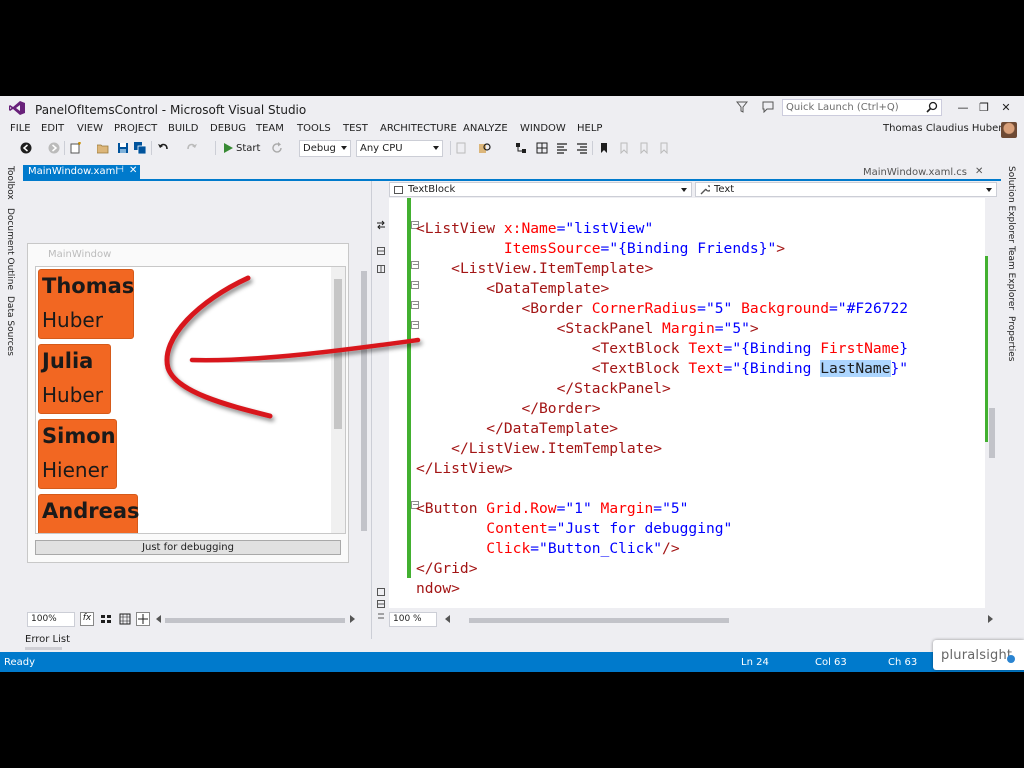 This screenshot has height=768, width=1024. Describe the element at coordinates (140, 148) in the screenshot. I see `save-all-icon` at that location.